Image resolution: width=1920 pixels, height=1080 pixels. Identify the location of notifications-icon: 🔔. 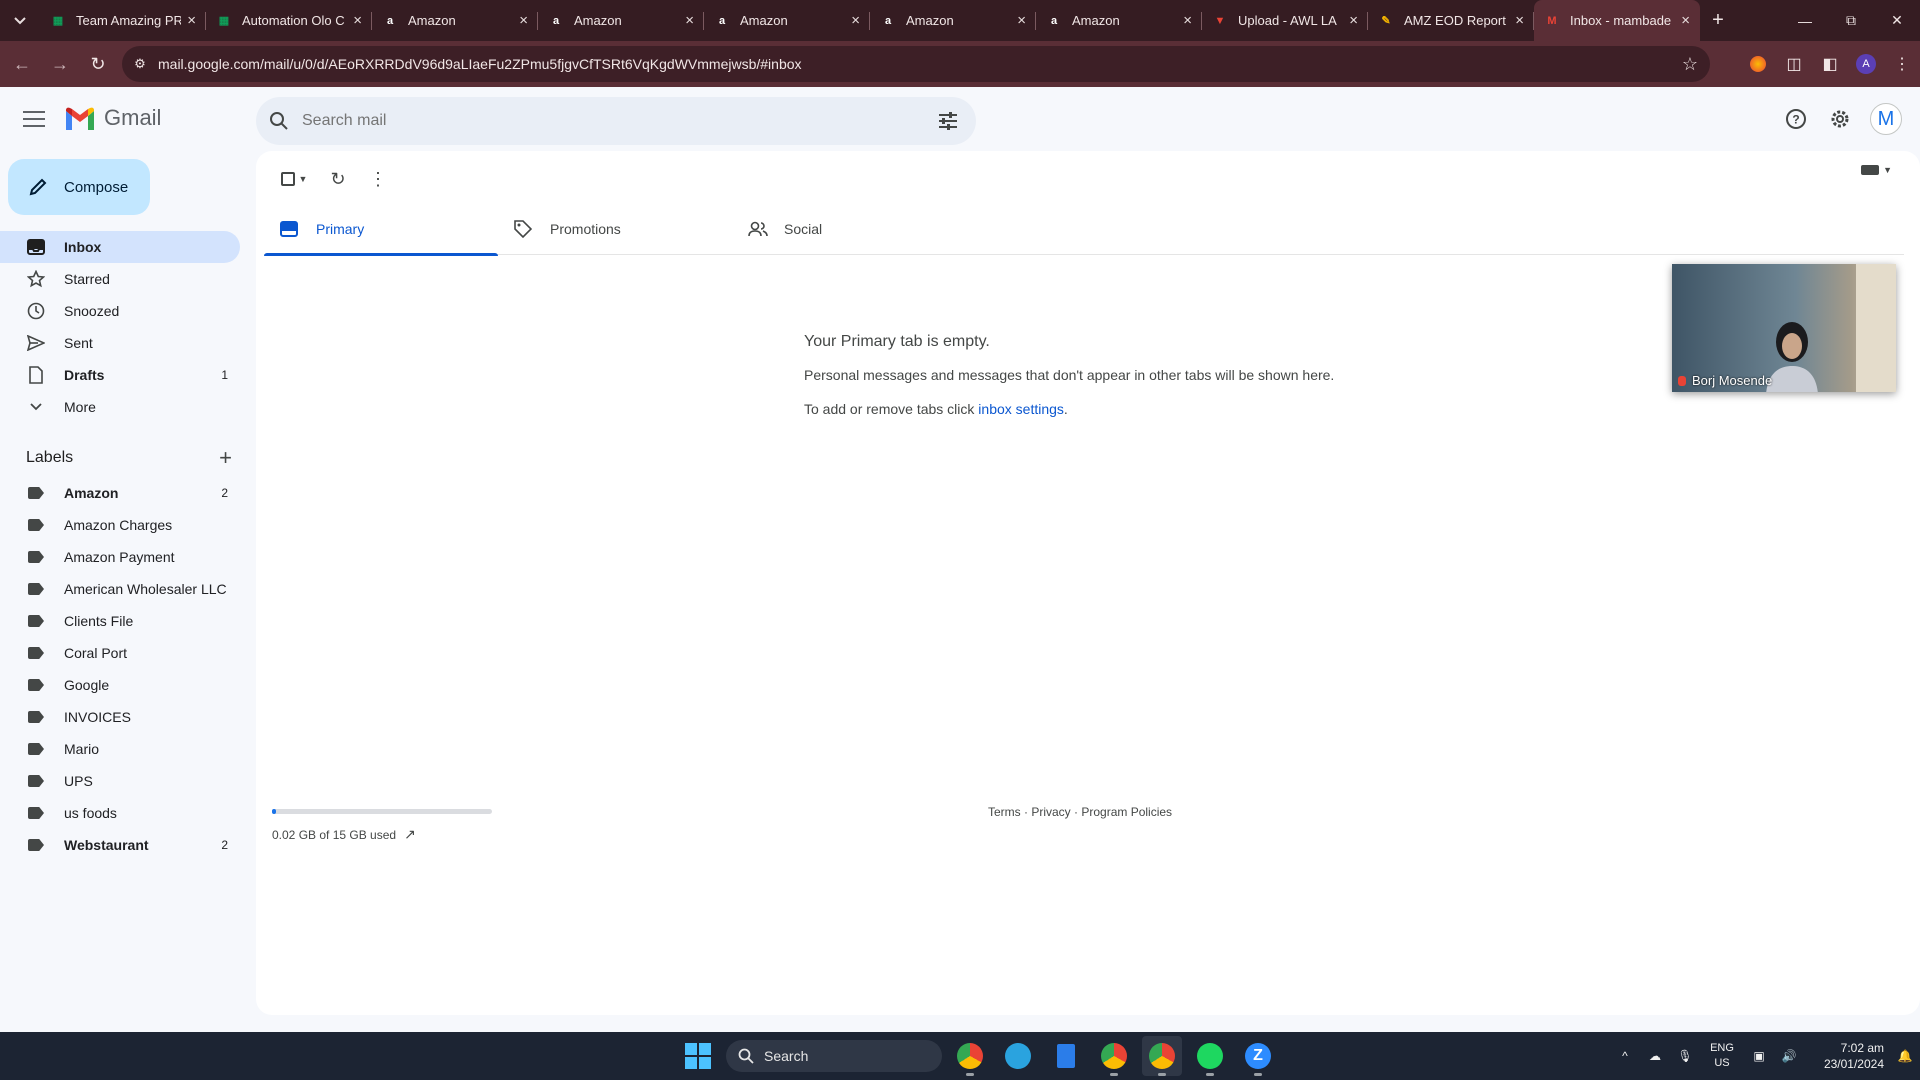
(1905, 1056).